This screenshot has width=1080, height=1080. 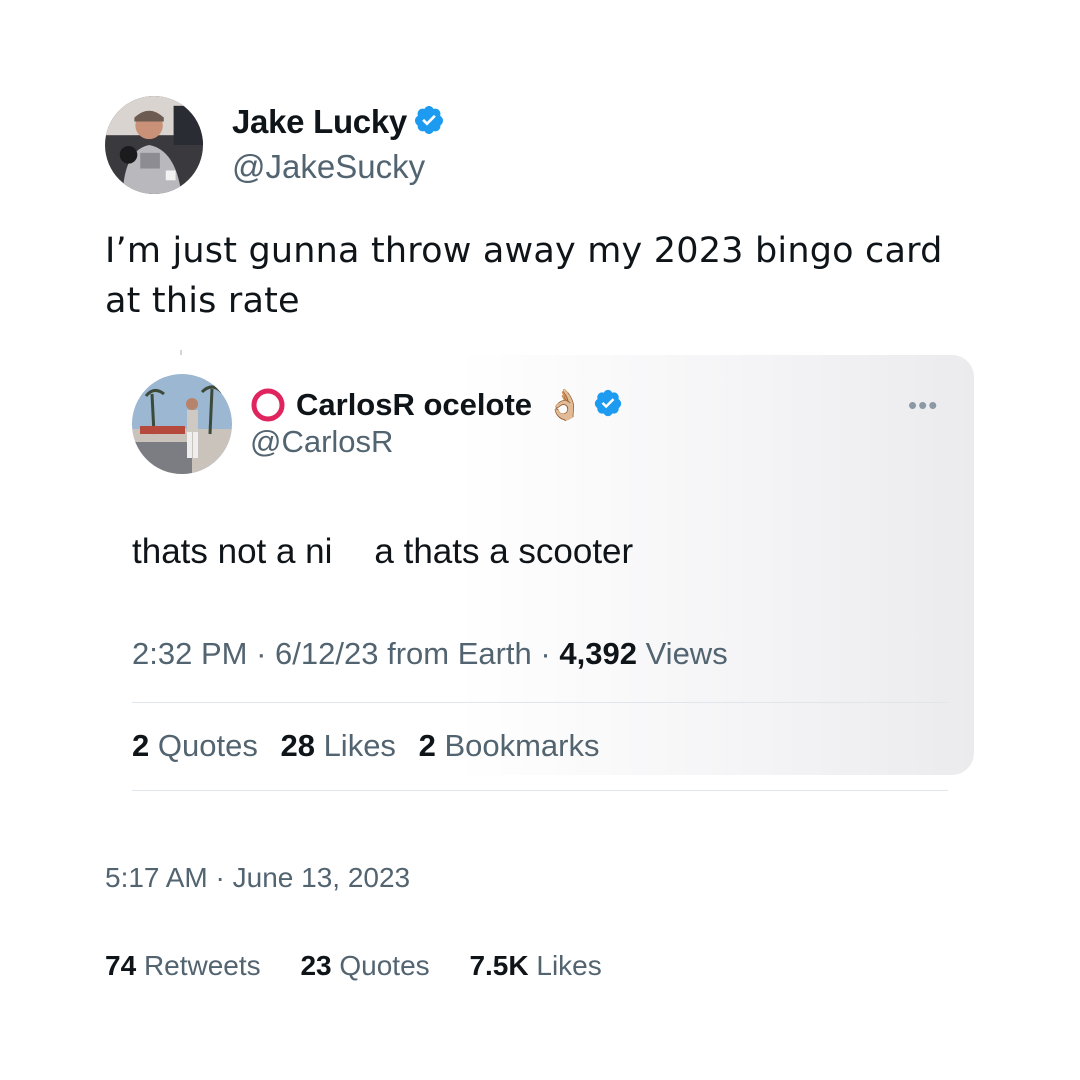 What do you see at coordinates (535, 965) in the screenshot?
I see `likes-stat: 7.5K Likes` at bounding box center [535, 965].